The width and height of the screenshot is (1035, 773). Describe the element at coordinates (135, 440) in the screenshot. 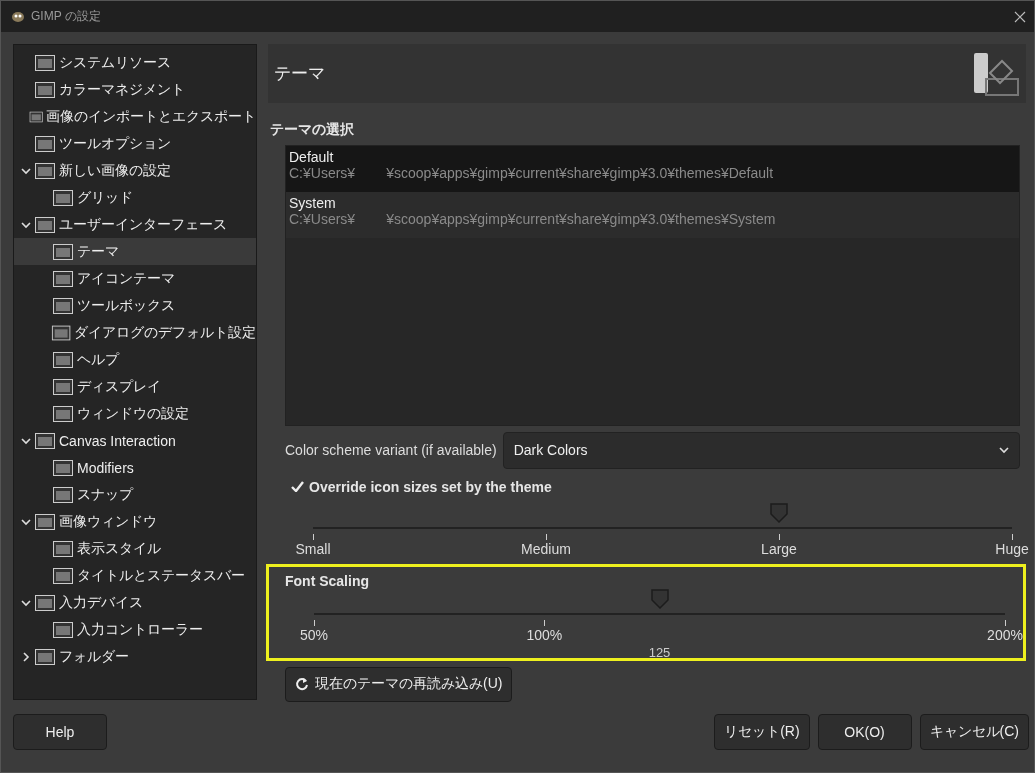

I see `sidebar-item: Canvas Interaction` at that location.